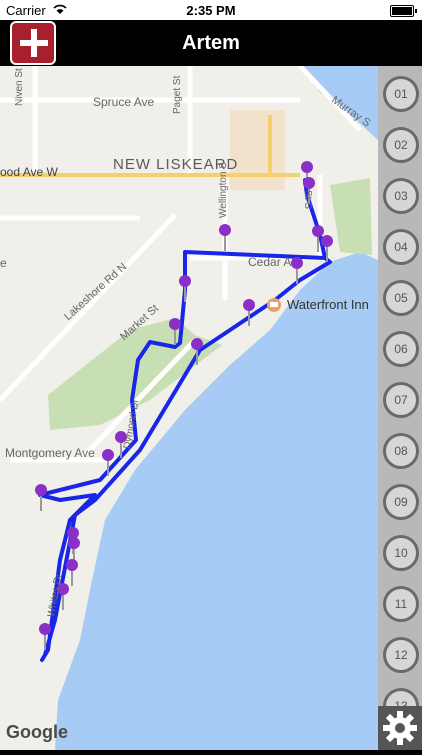 This screenshot has height=755, width=422. I want to click on stop-button-07: 07, so click(401, 400).